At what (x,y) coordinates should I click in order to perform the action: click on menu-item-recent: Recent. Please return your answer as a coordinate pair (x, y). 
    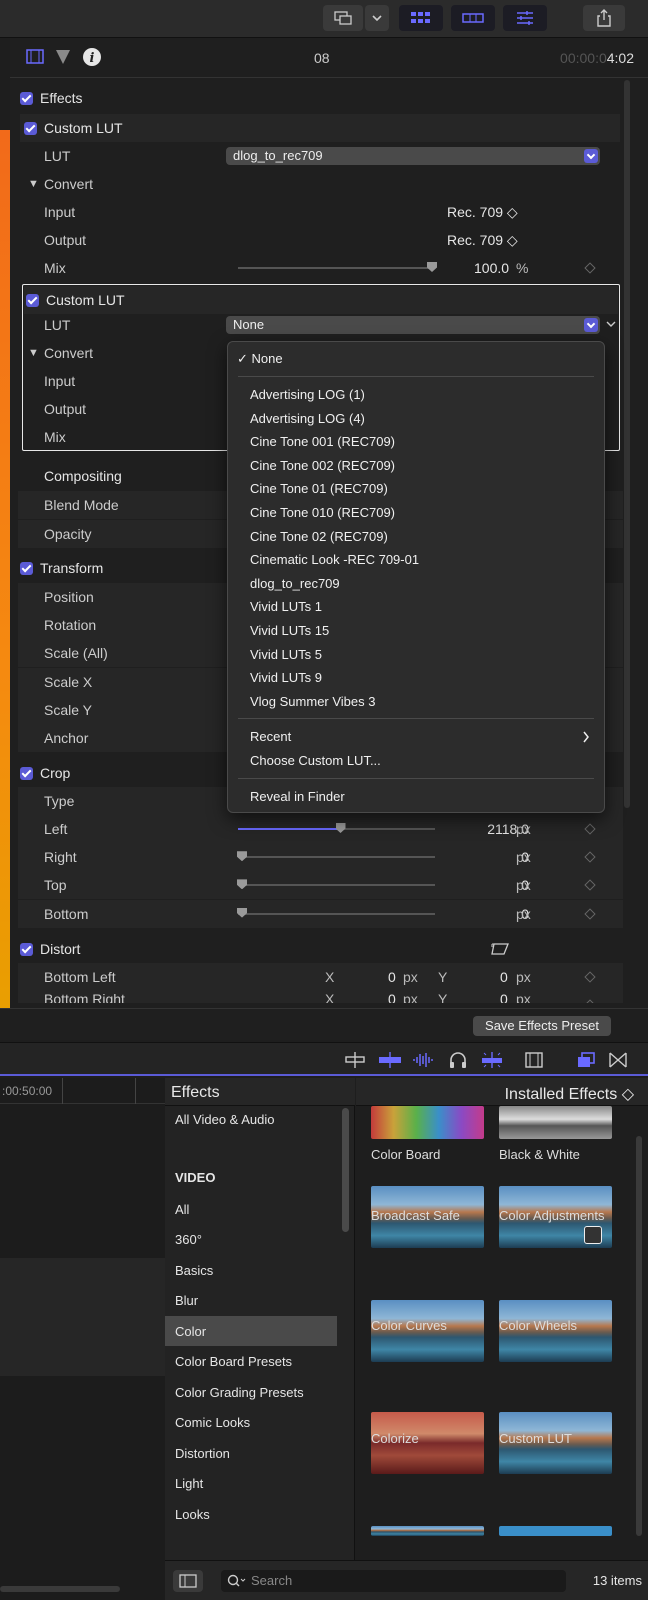
    Looking at the image, I should click on (270, 736).